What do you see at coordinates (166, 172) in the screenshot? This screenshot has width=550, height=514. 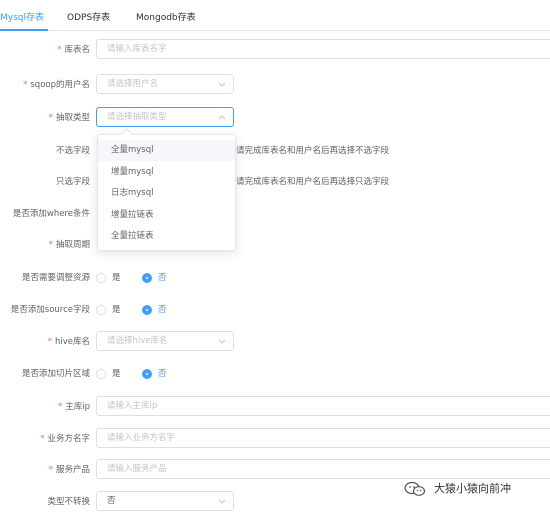 I see `dropdown-option: 增量mysql` at bounding box center [166, 172].